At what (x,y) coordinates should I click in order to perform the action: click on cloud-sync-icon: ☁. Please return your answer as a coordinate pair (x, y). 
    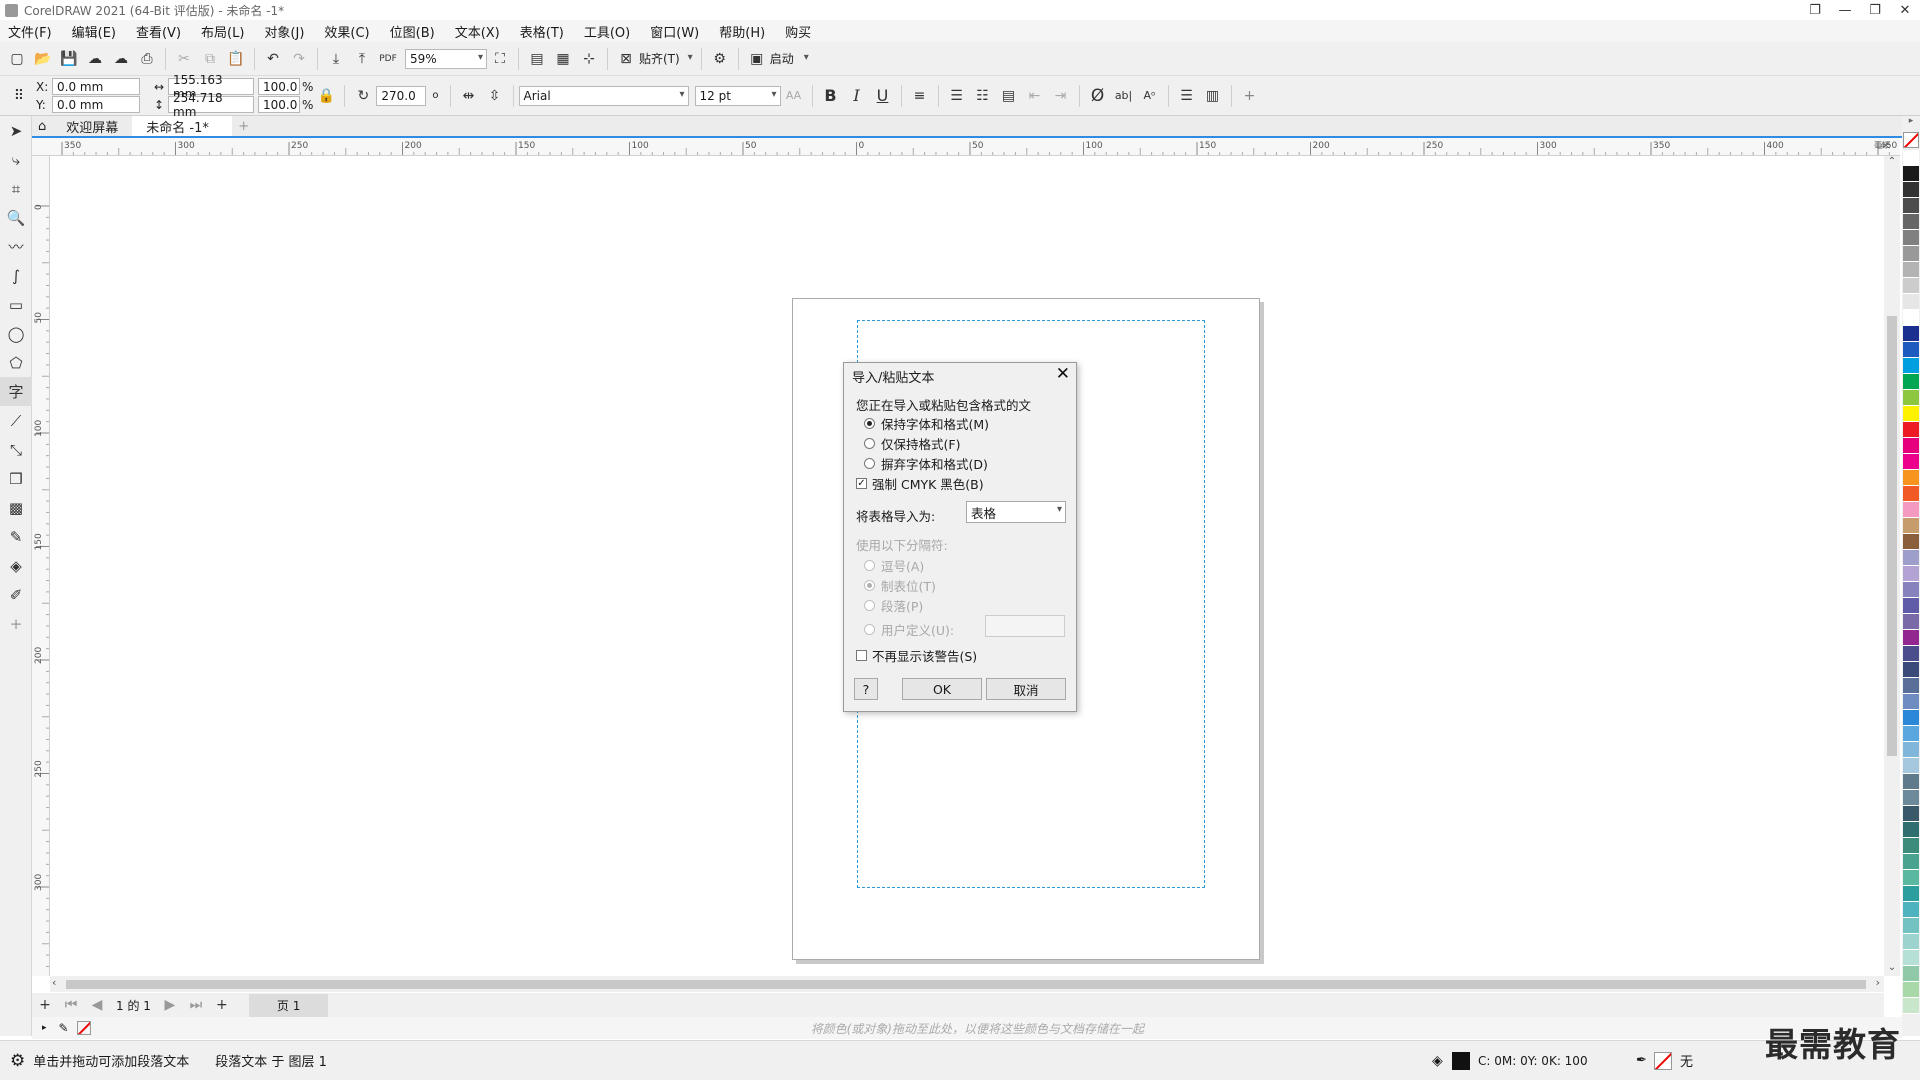
    Looking at the image, I should click on (121, 59).